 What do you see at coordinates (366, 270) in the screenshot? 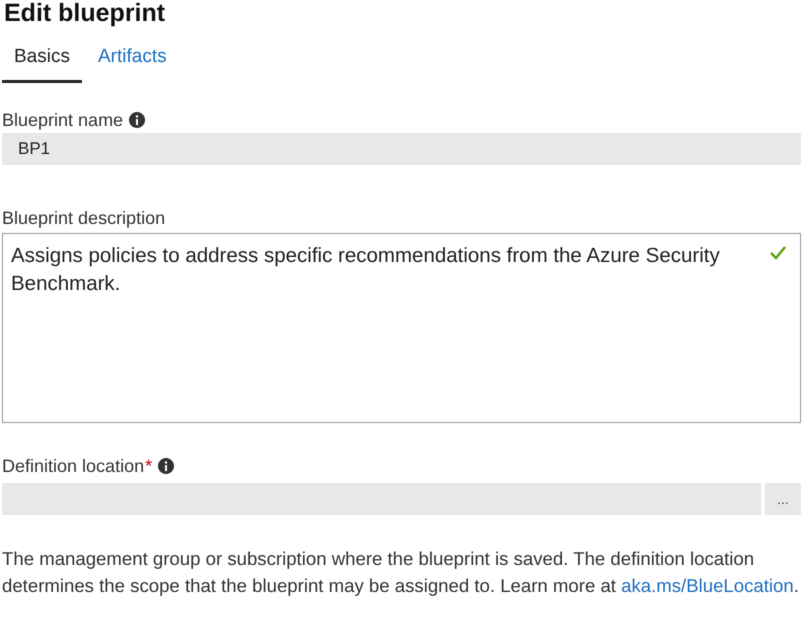
I see `description-text: Assigns policies to address specific recommendations from the Azure Security Benchmark.` at bounding box center [366, 270].